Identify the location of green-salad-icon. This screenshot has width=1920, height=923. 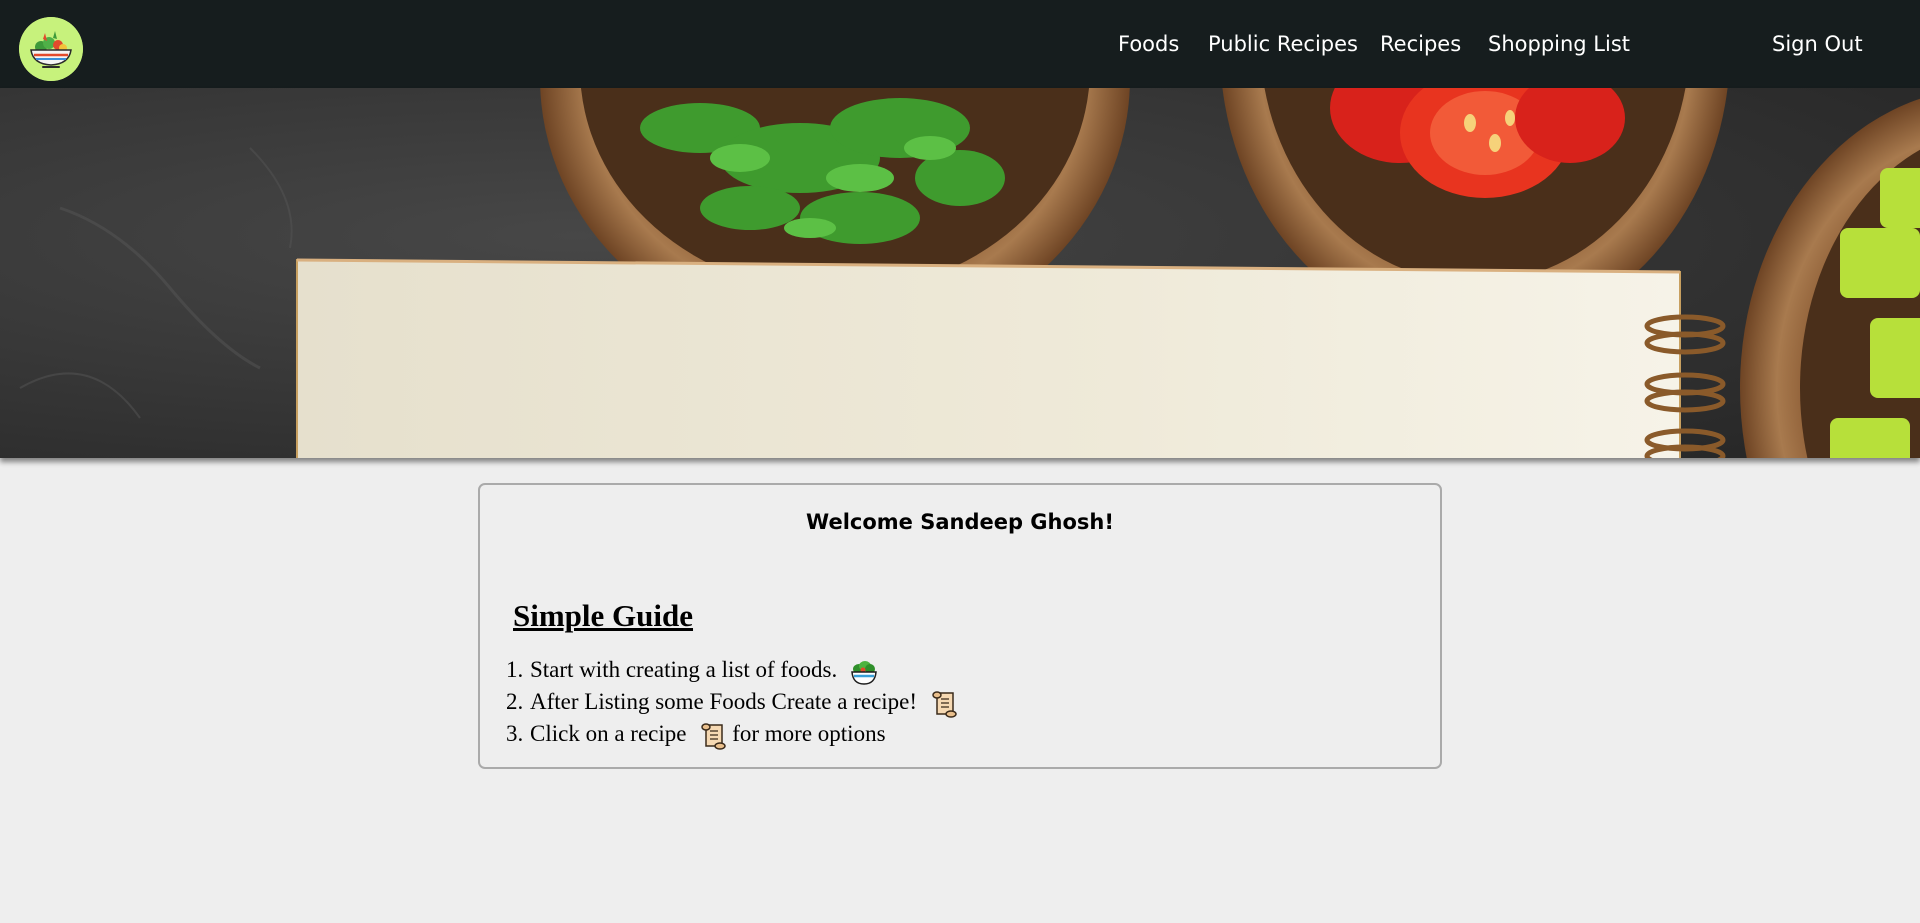
(864, 672).